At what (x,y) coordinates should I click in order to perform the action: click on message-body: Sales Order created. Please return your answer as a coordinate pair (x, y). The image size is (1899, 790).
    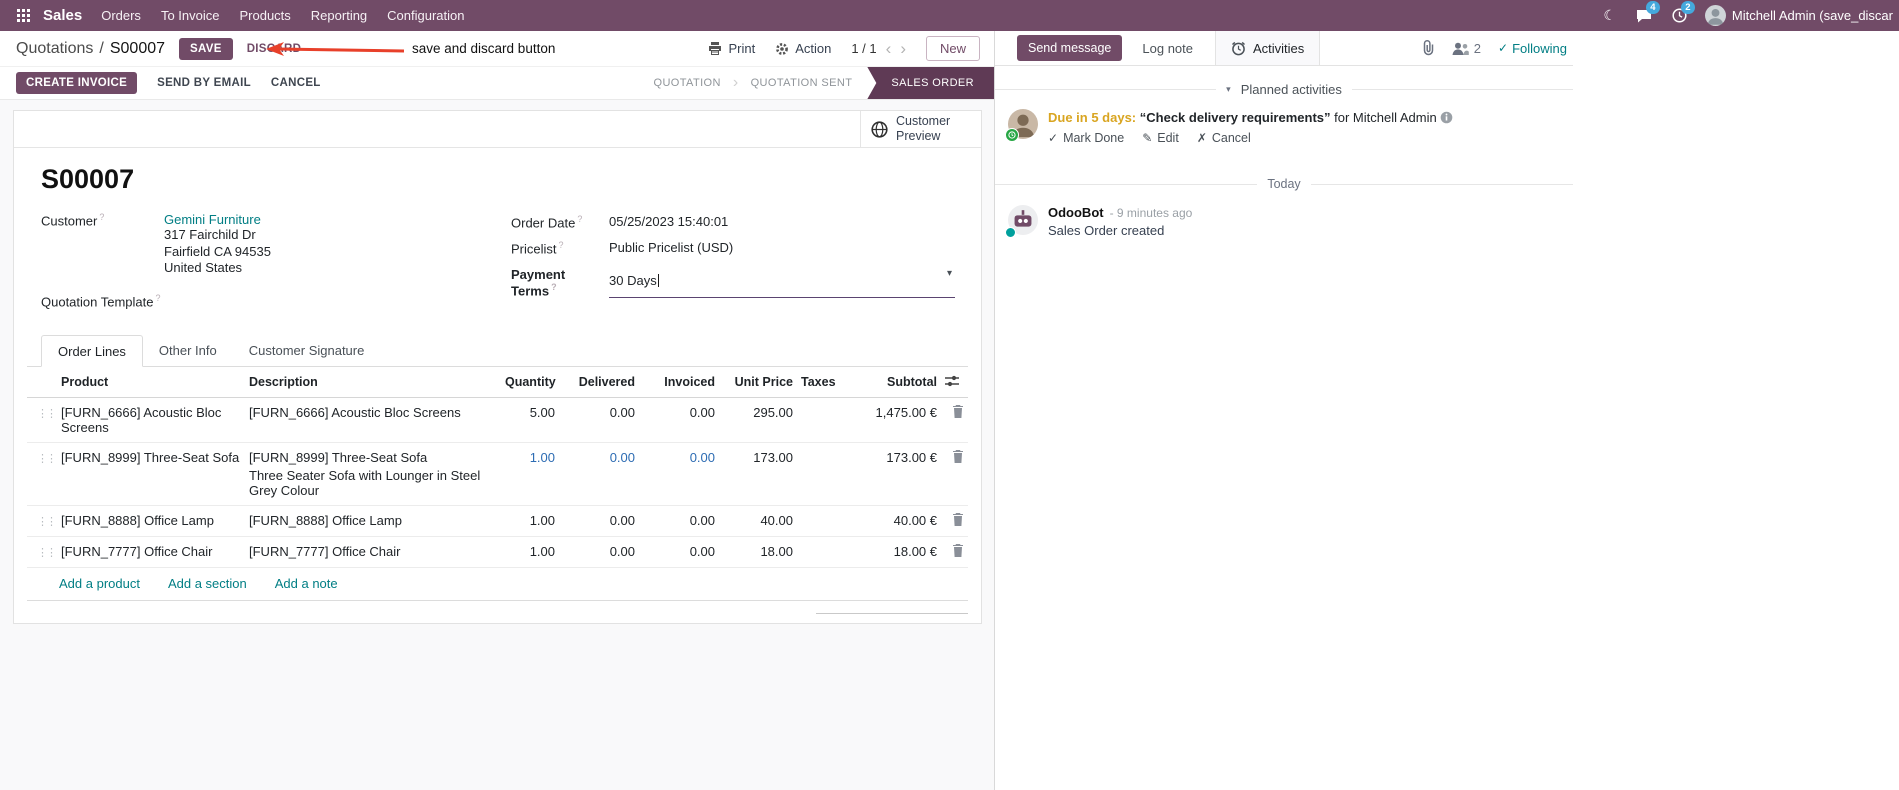
    Looking at the image, I should click on (1106, 230).